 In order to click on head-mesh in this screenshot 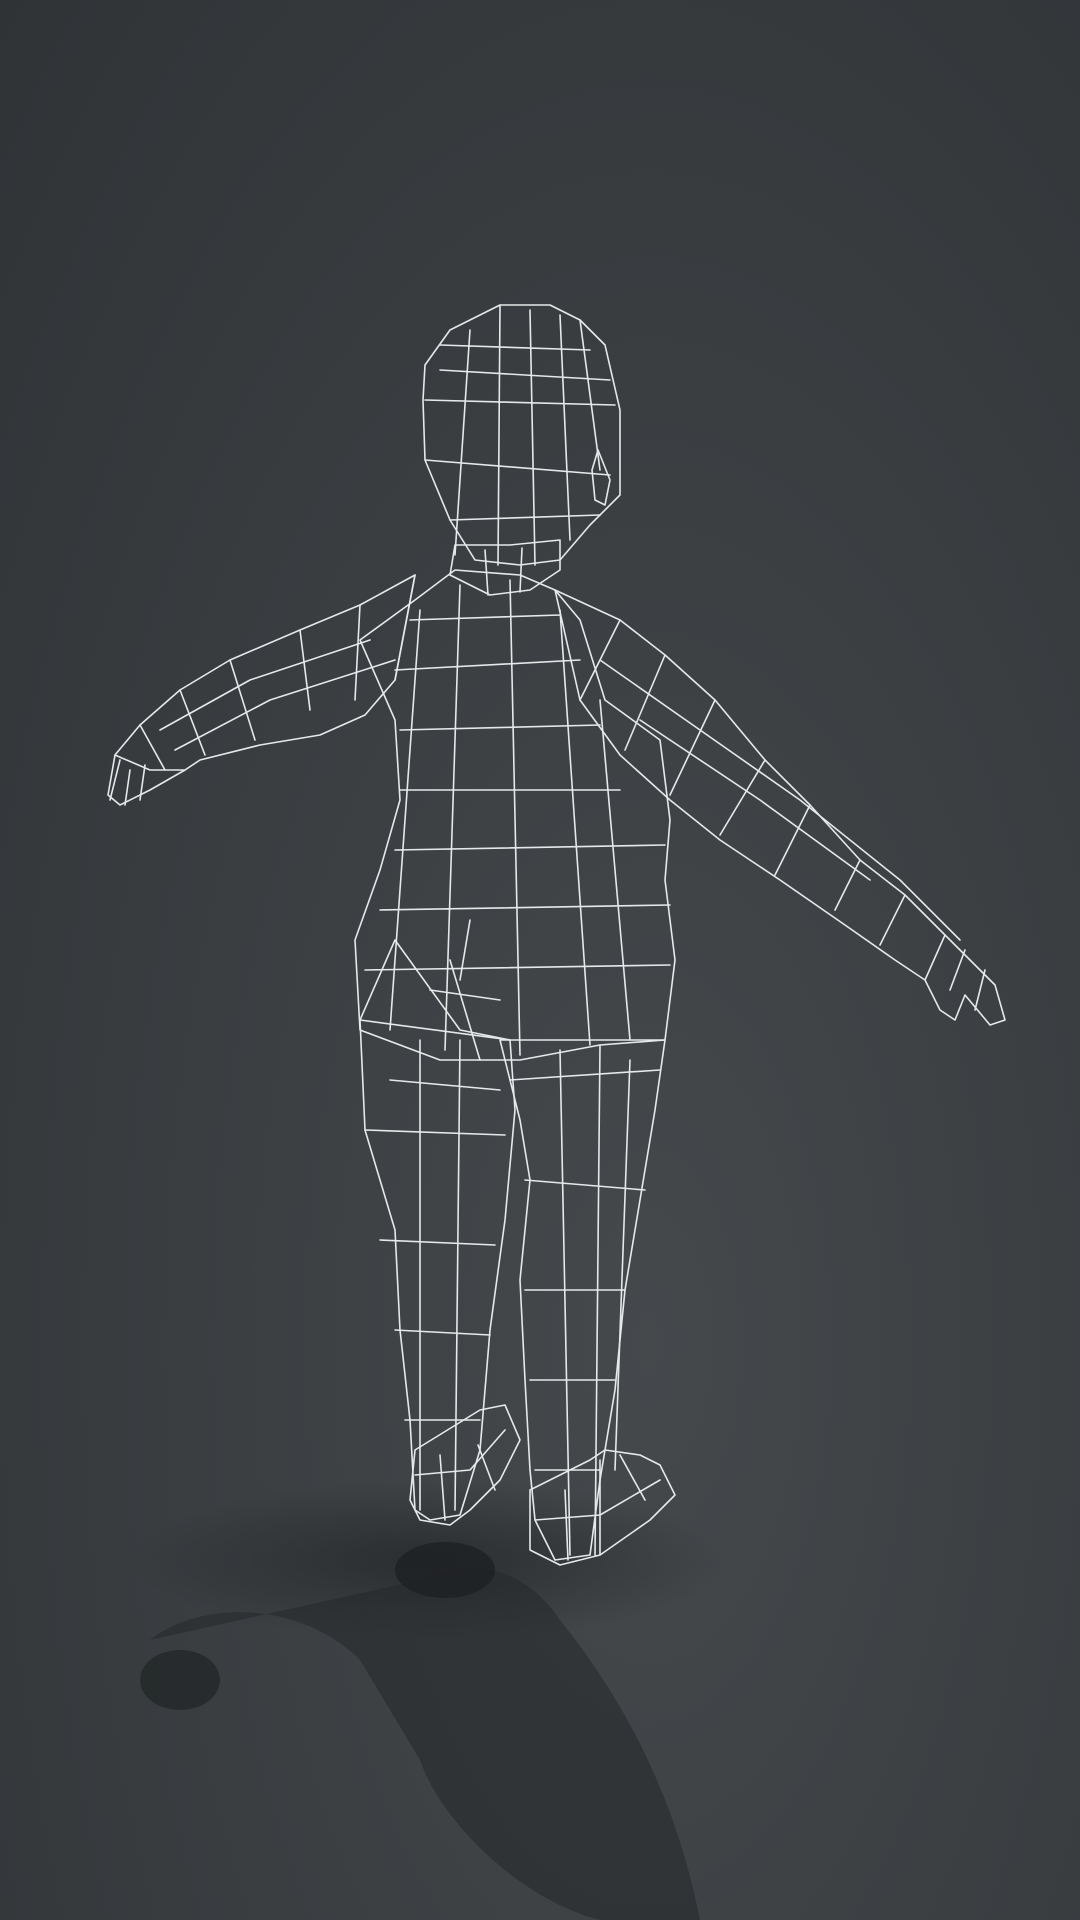, I will do `click(521, 435)`.